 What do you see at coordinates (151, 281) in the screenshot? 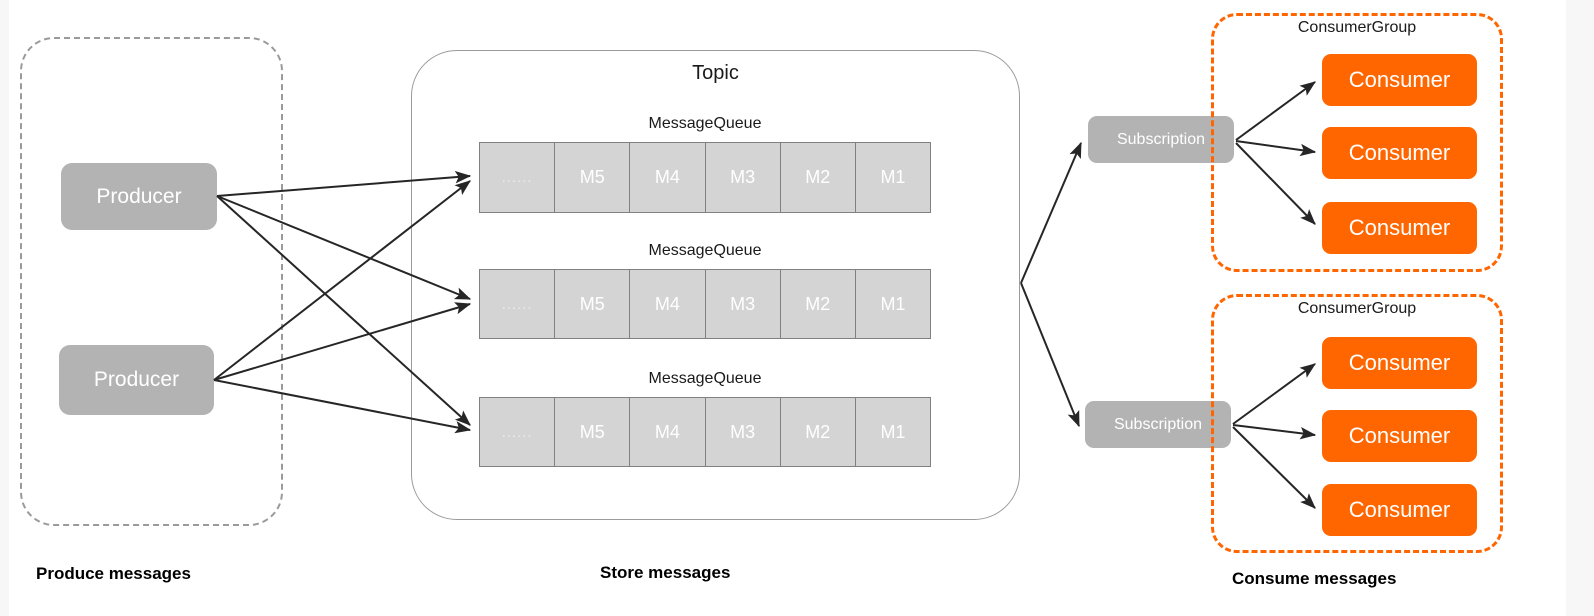
I see `producer-group-boundary` at bounding box center [151, 281].